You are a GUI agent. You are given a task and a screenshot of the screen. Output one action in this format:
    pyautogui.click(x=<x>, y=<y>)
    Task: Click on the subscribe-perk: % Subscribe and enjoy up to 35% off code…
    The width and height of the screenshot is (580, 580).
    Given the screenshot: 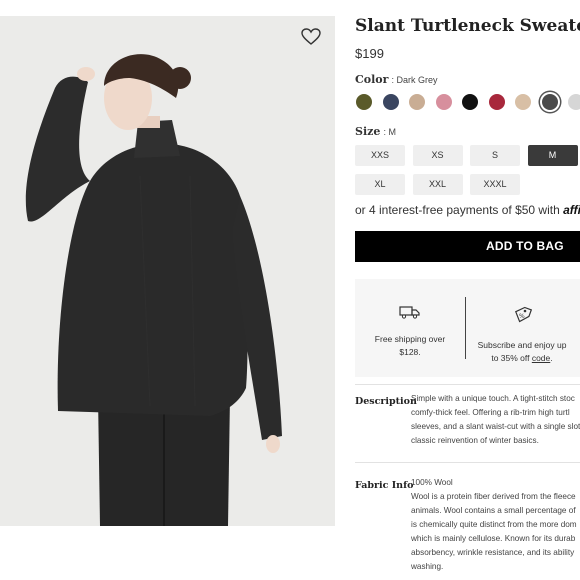 What is the action you would take?
    pyautogui.click(x=522, y=335)
    